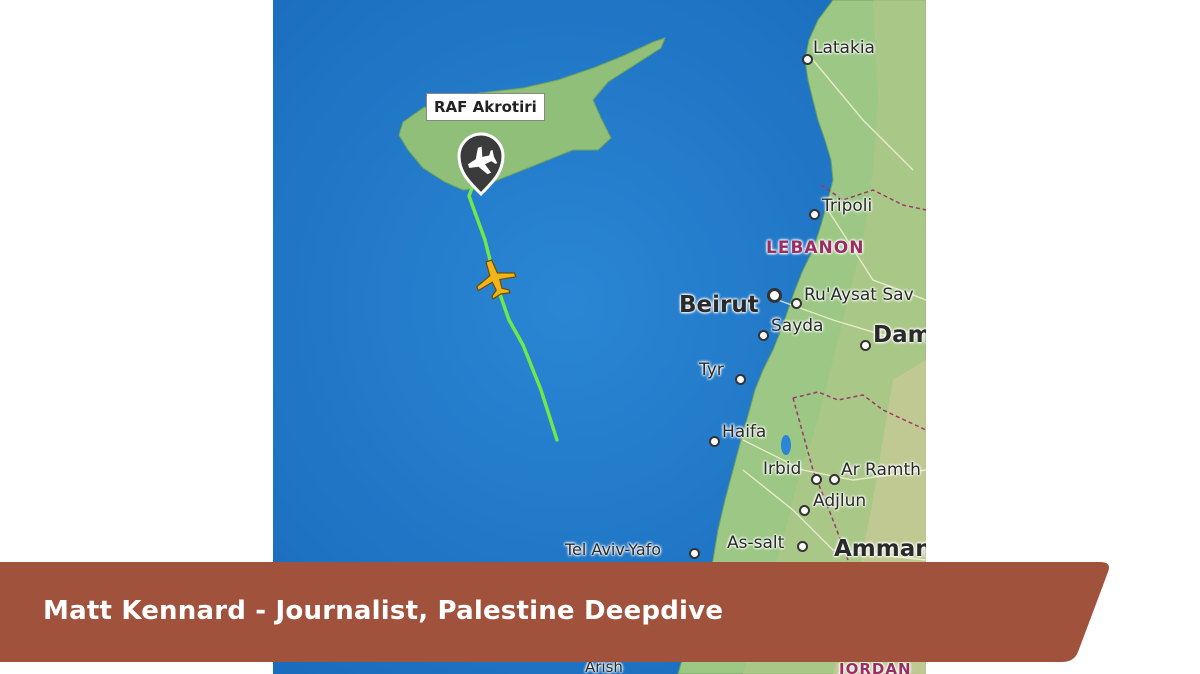 Image resolution: width=1200 pixels, height=674 pixels. Describe the element at coordinates (694, 553) in the screenshot. I see `tel-aviv-dot` at that location.